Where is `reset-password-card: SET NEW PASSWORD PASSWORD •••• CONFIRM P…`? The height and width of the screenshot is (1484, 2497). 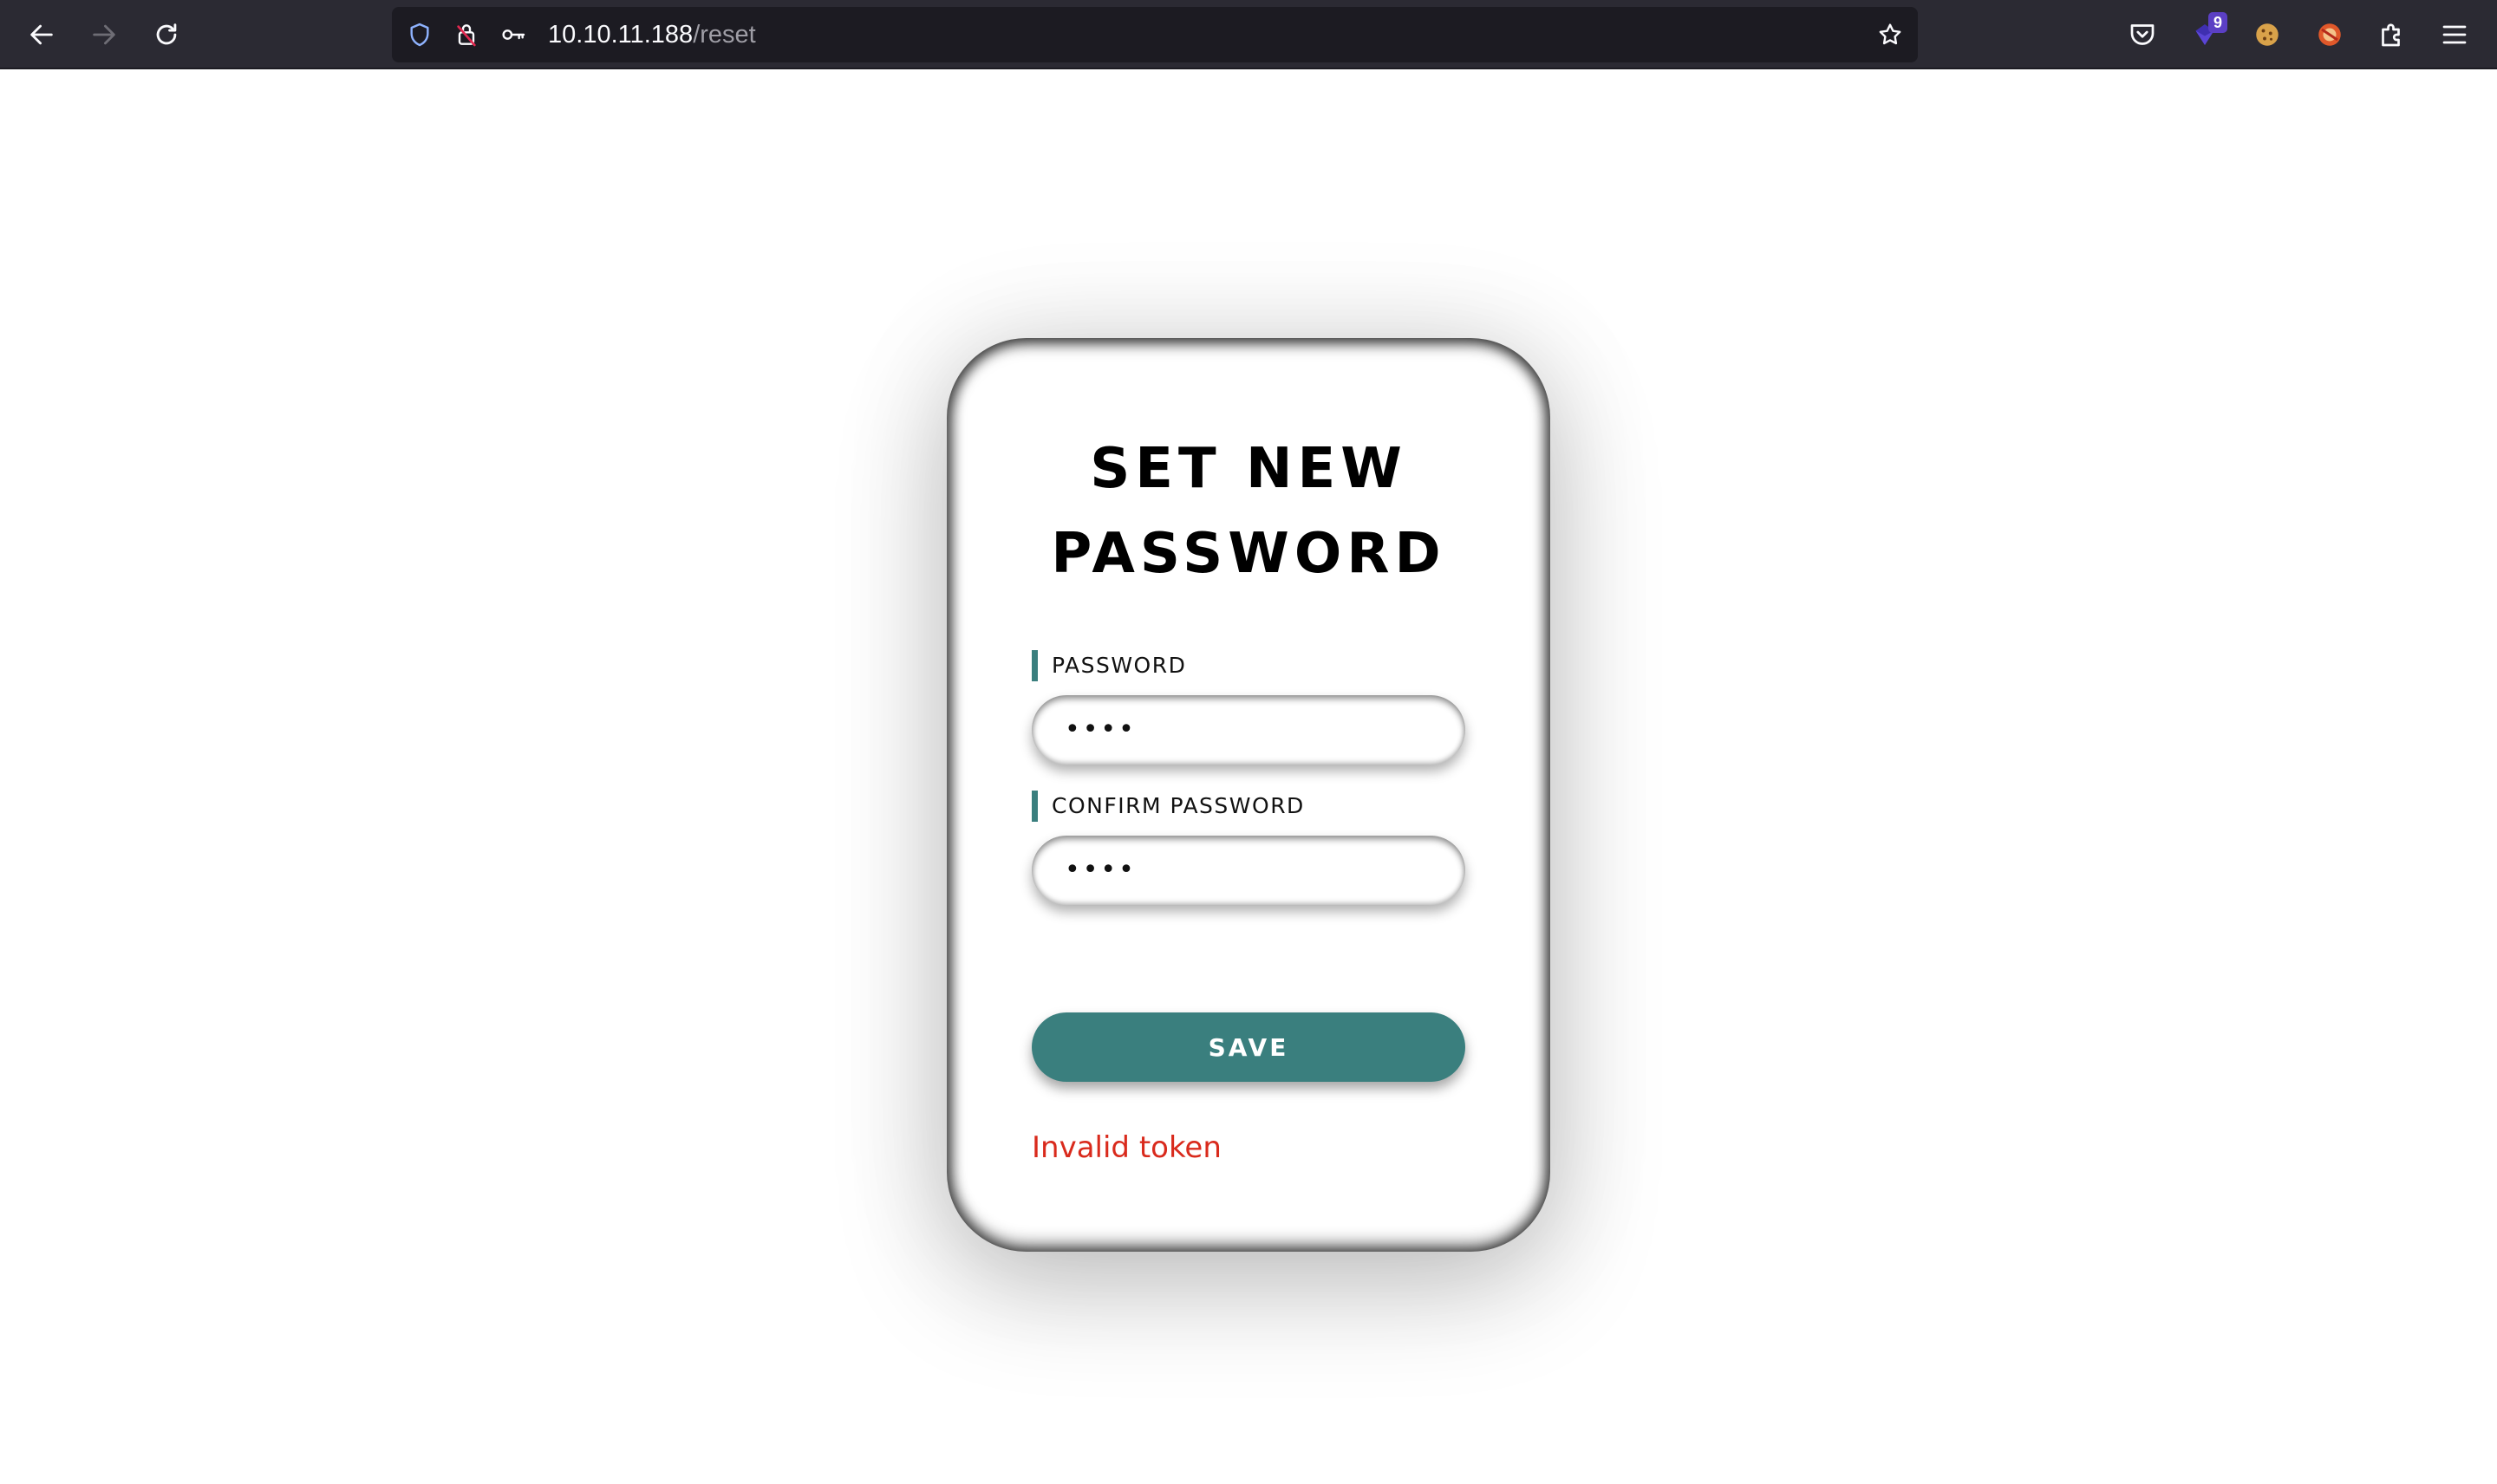 reset-password-card: SET NEW PASSWORD PASSWORD •••• CONFIRM P… is located at coordinates (1248, 795).